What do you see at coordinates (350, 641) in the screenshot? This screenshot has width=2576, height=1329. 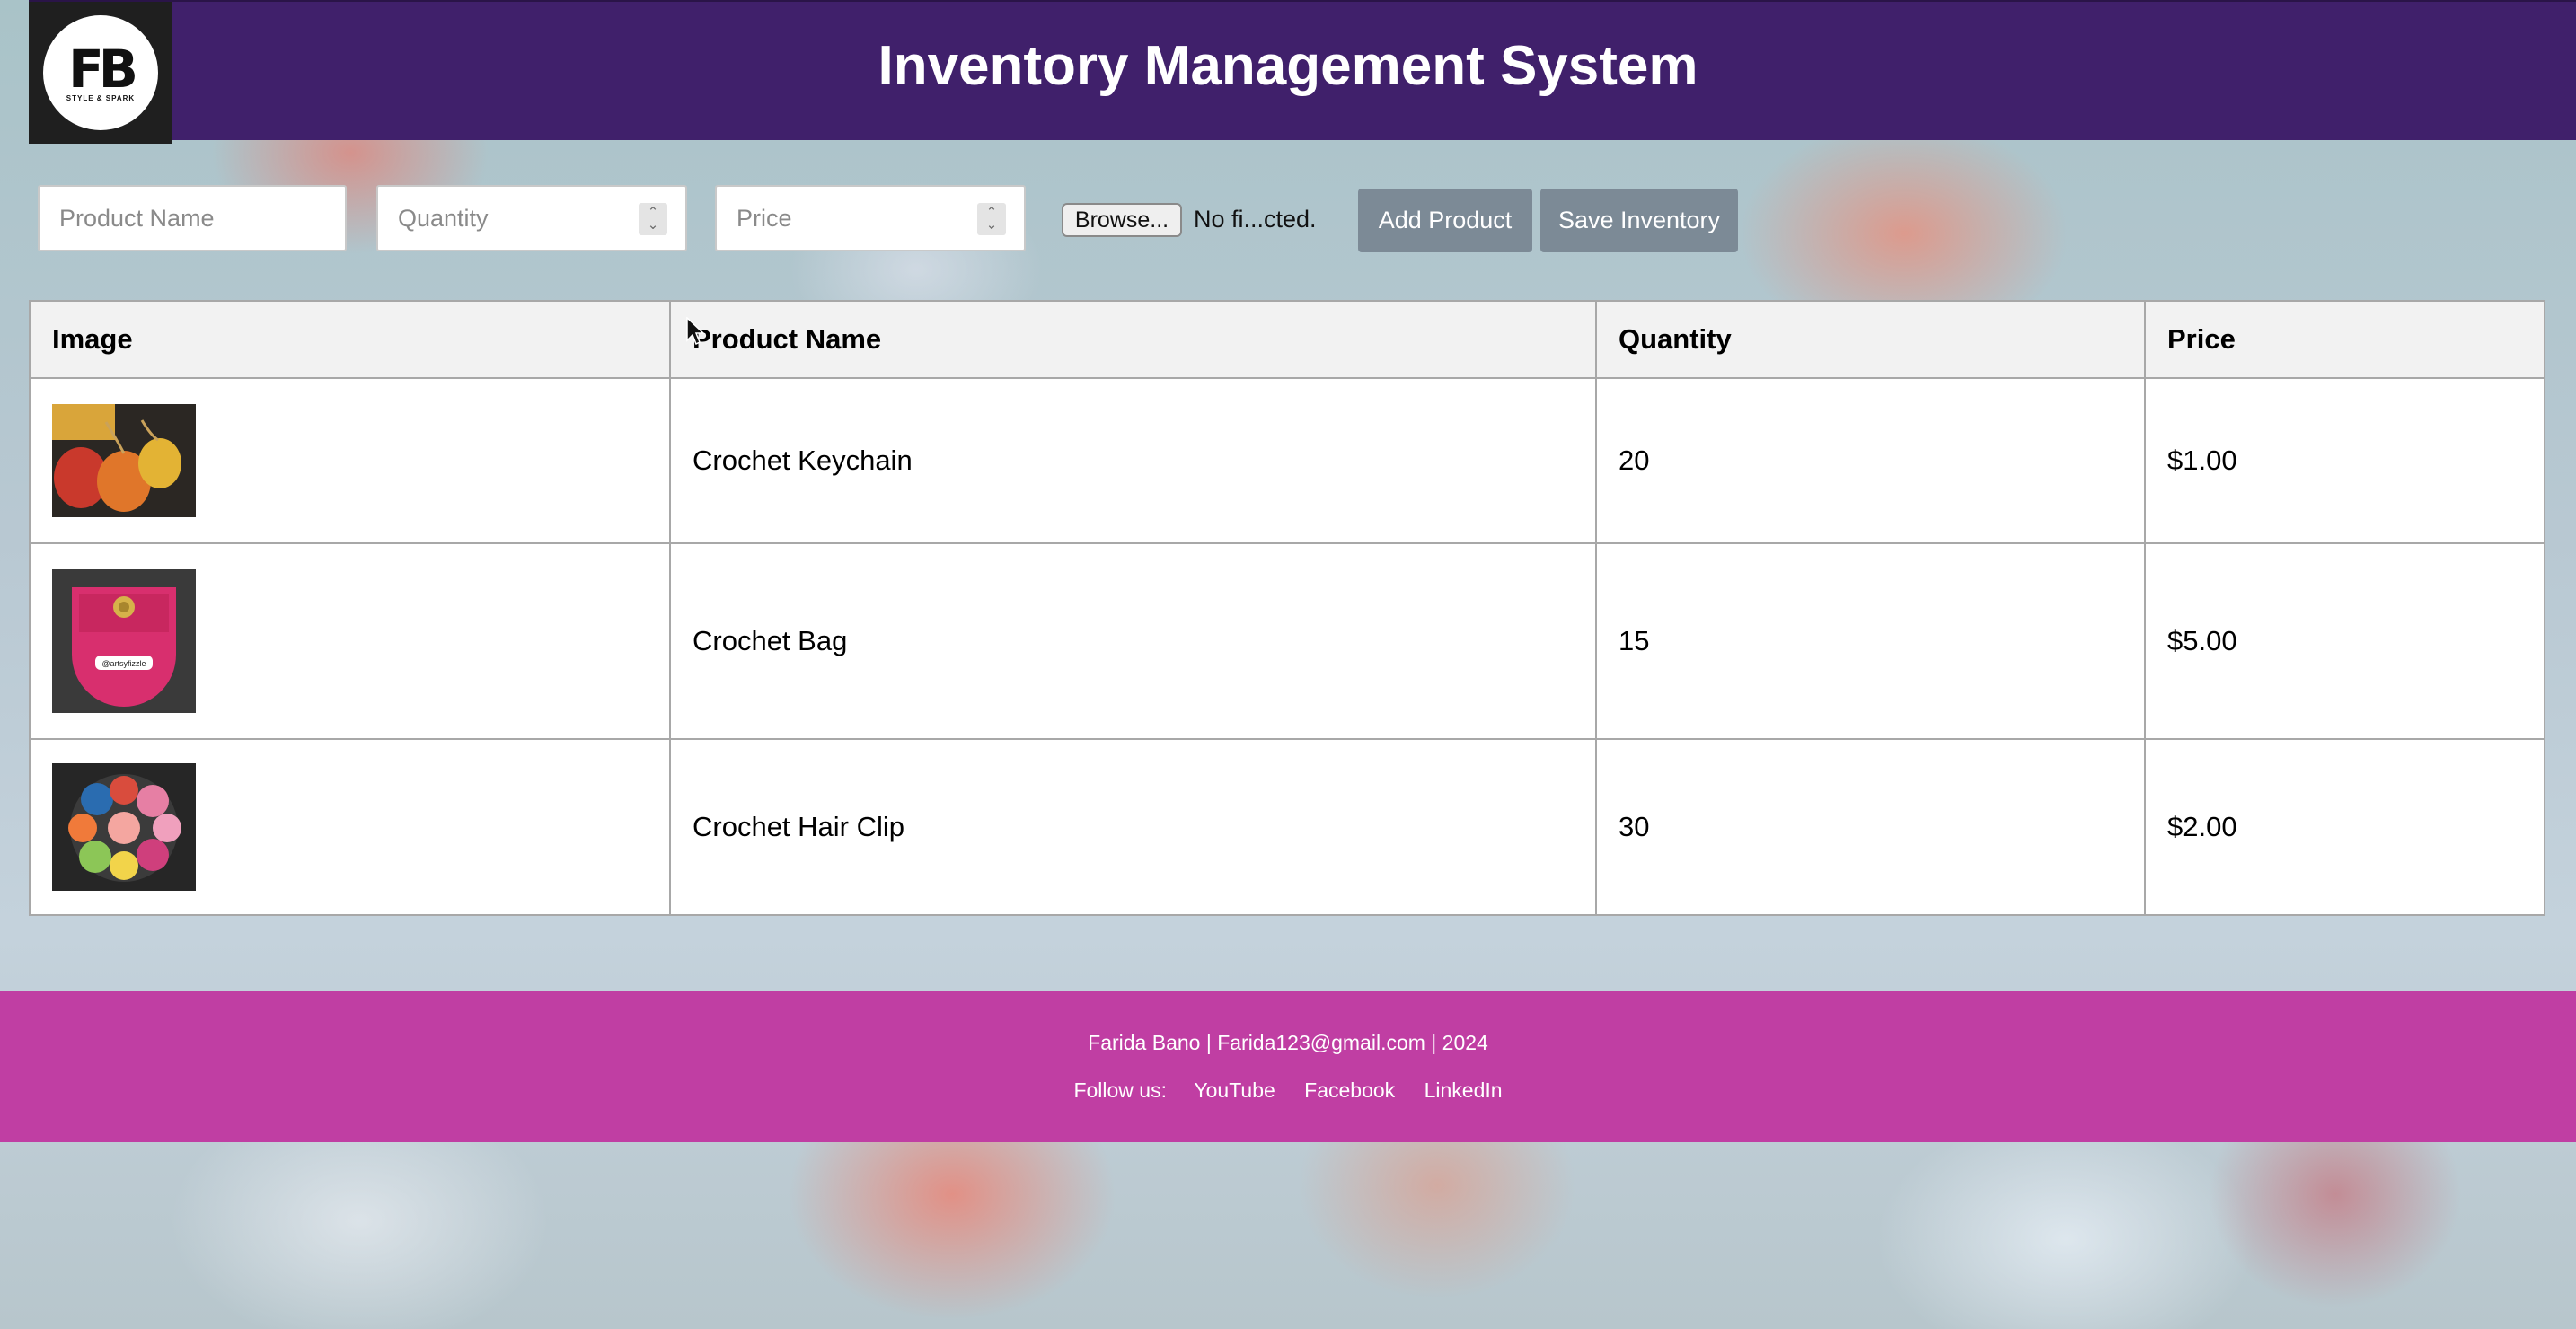 I see `image-cell: @artsyfizzle` at bounding box center [350, 641].